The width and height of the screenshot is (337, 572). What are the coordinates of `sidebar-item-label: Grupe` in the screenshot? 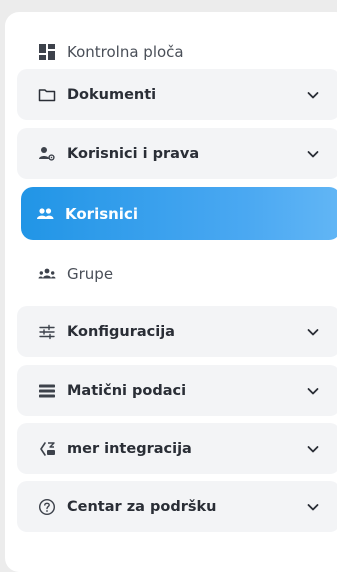 It's located at (90, 273).